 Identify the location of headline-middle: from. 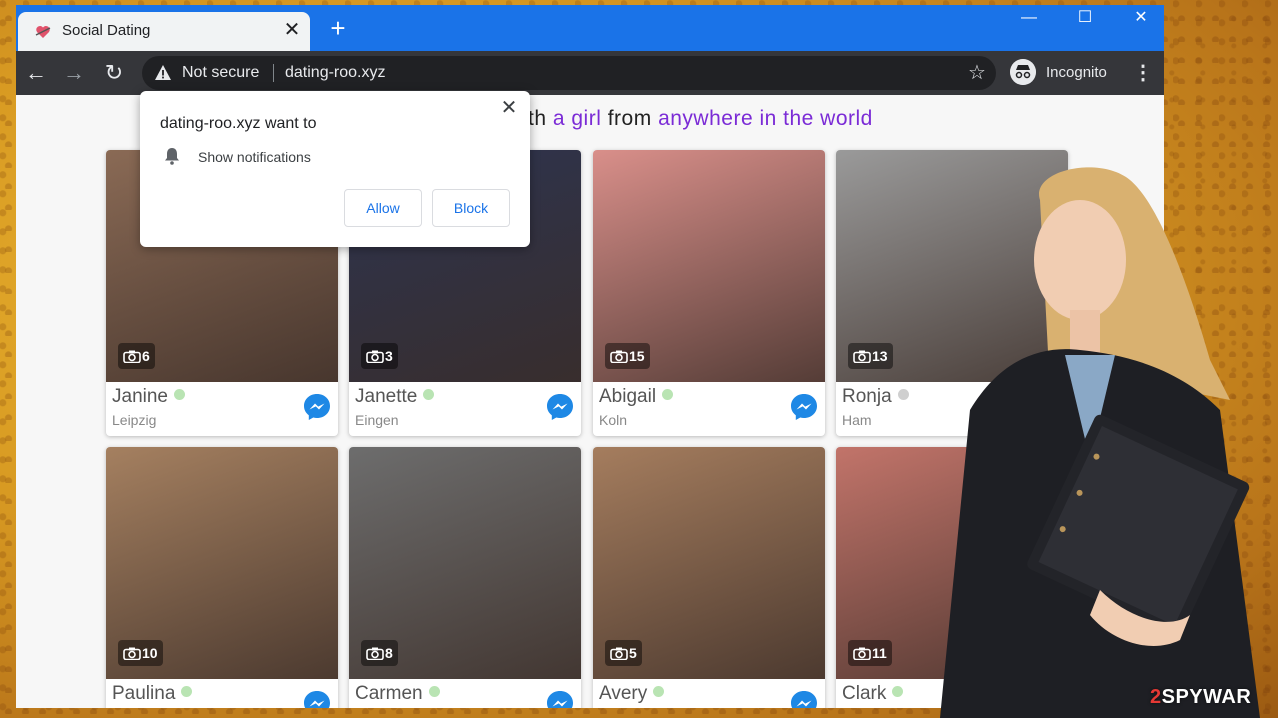
(630, 118).